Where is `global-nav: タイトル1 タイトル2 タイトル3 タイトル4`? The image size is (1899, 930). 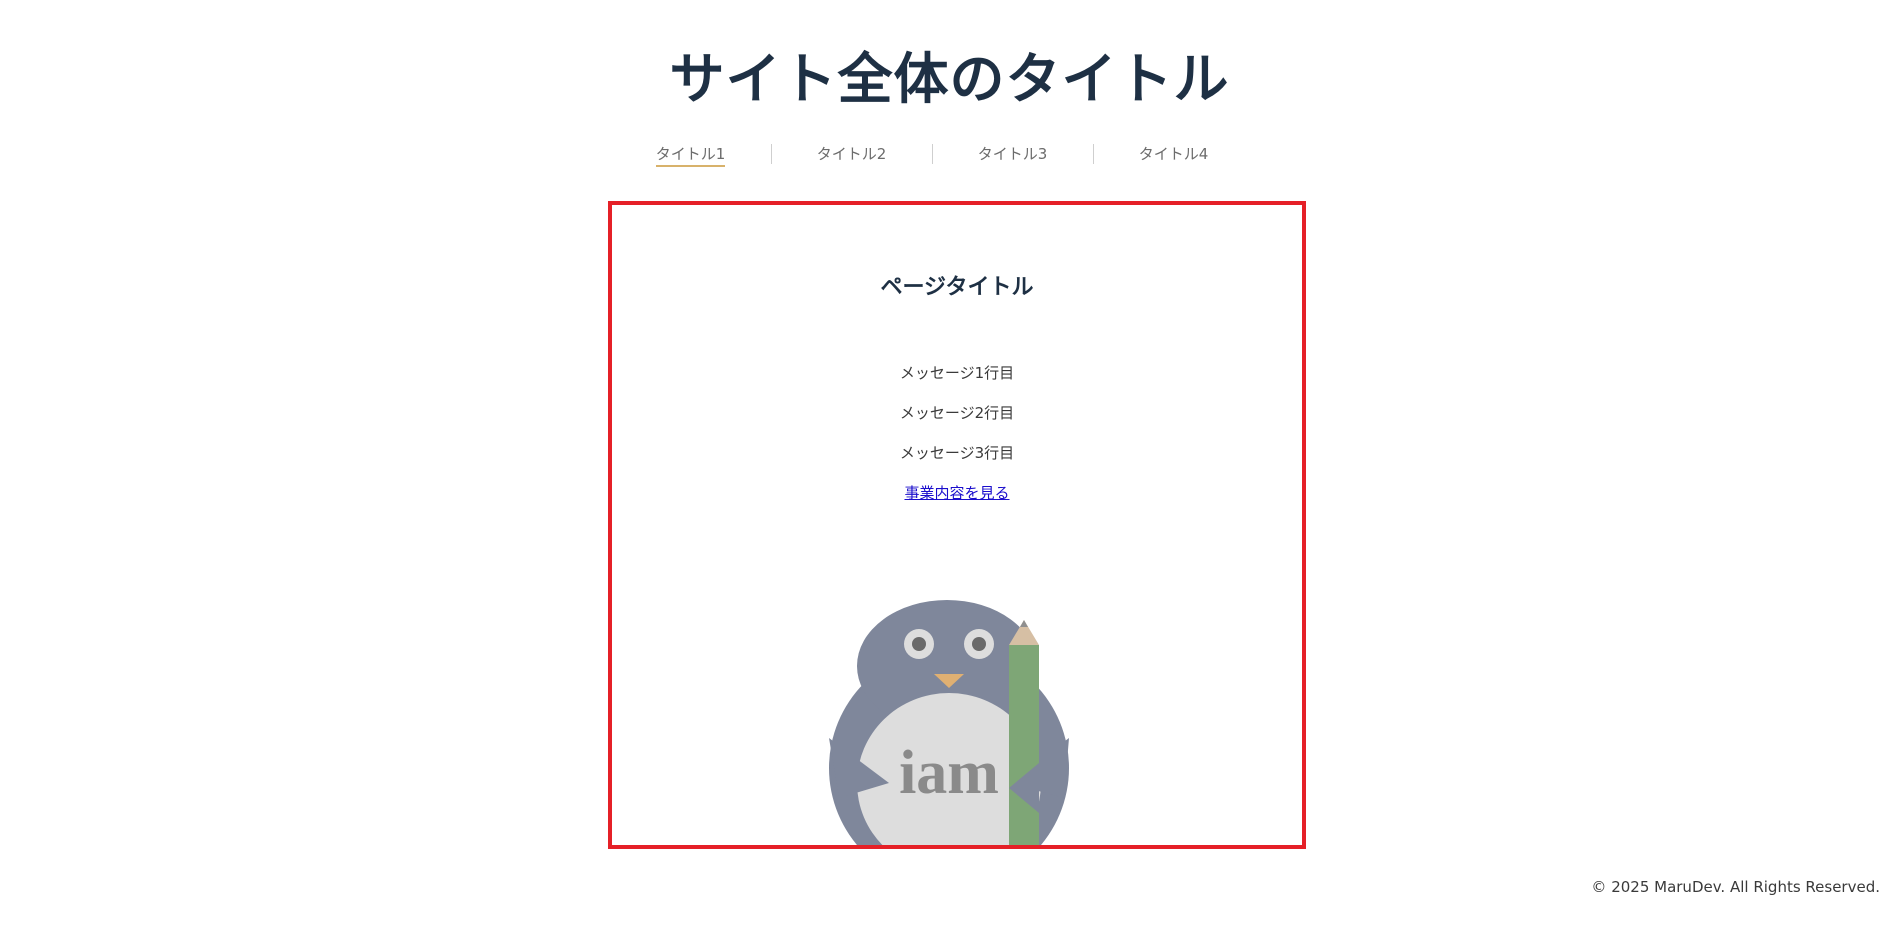 global-nav: タイトル1 タイトル2 タイトル3 タイトル4 is located at coordinates (932, 154).